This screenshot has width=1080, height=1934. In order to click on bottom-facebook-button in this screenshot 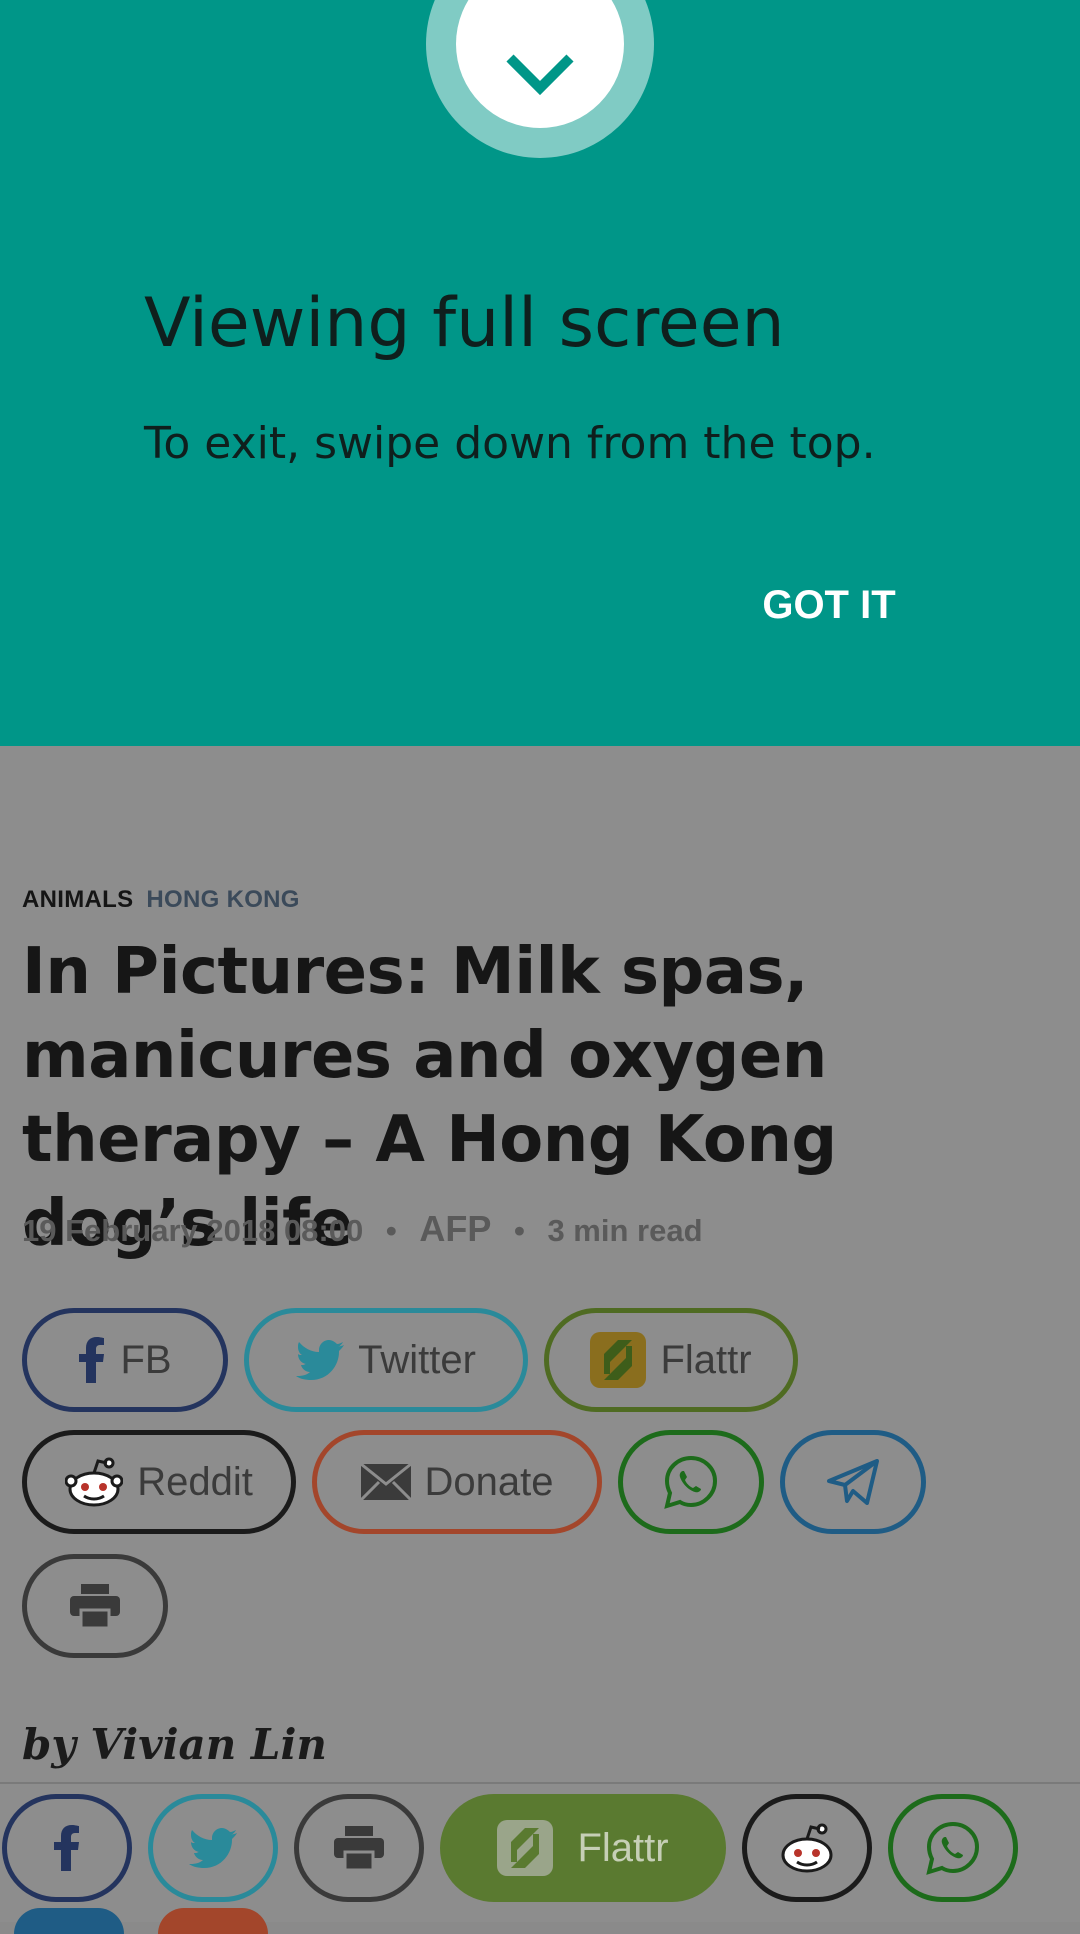, I will do `click(67, 1848)`.